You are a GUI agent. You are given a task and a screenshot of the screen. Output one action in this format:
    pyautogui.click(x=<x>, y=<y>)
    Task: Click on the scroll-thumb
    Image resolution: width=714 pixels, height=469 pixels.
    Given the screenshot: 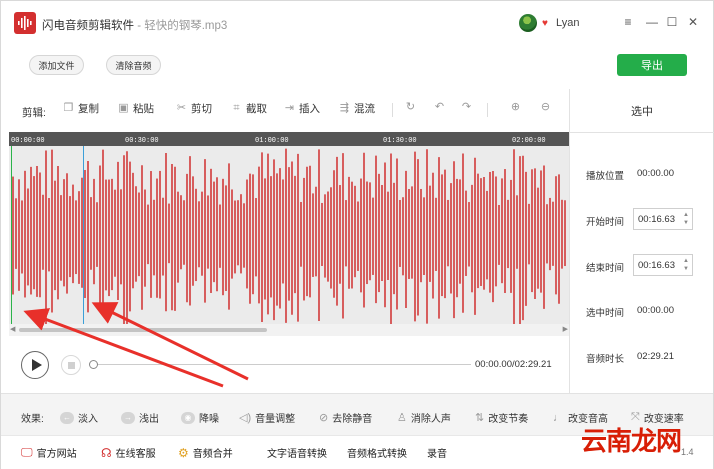 What is the action you would take?
    pyautogui.click(x=143, y=330)
    